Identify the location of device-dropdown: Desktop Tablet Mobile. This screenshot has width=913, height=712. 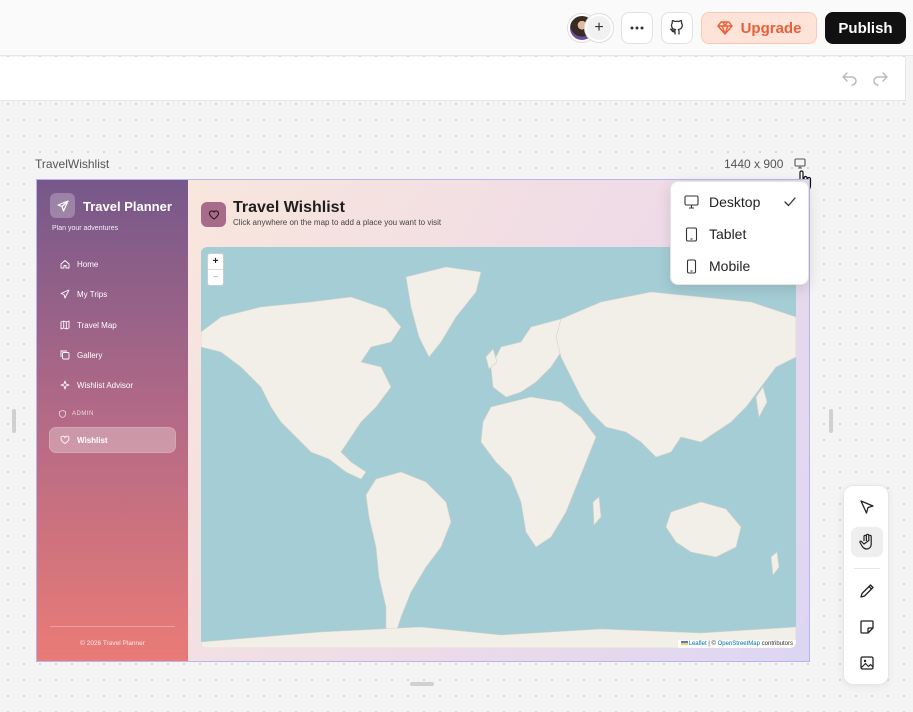
(739, 233).